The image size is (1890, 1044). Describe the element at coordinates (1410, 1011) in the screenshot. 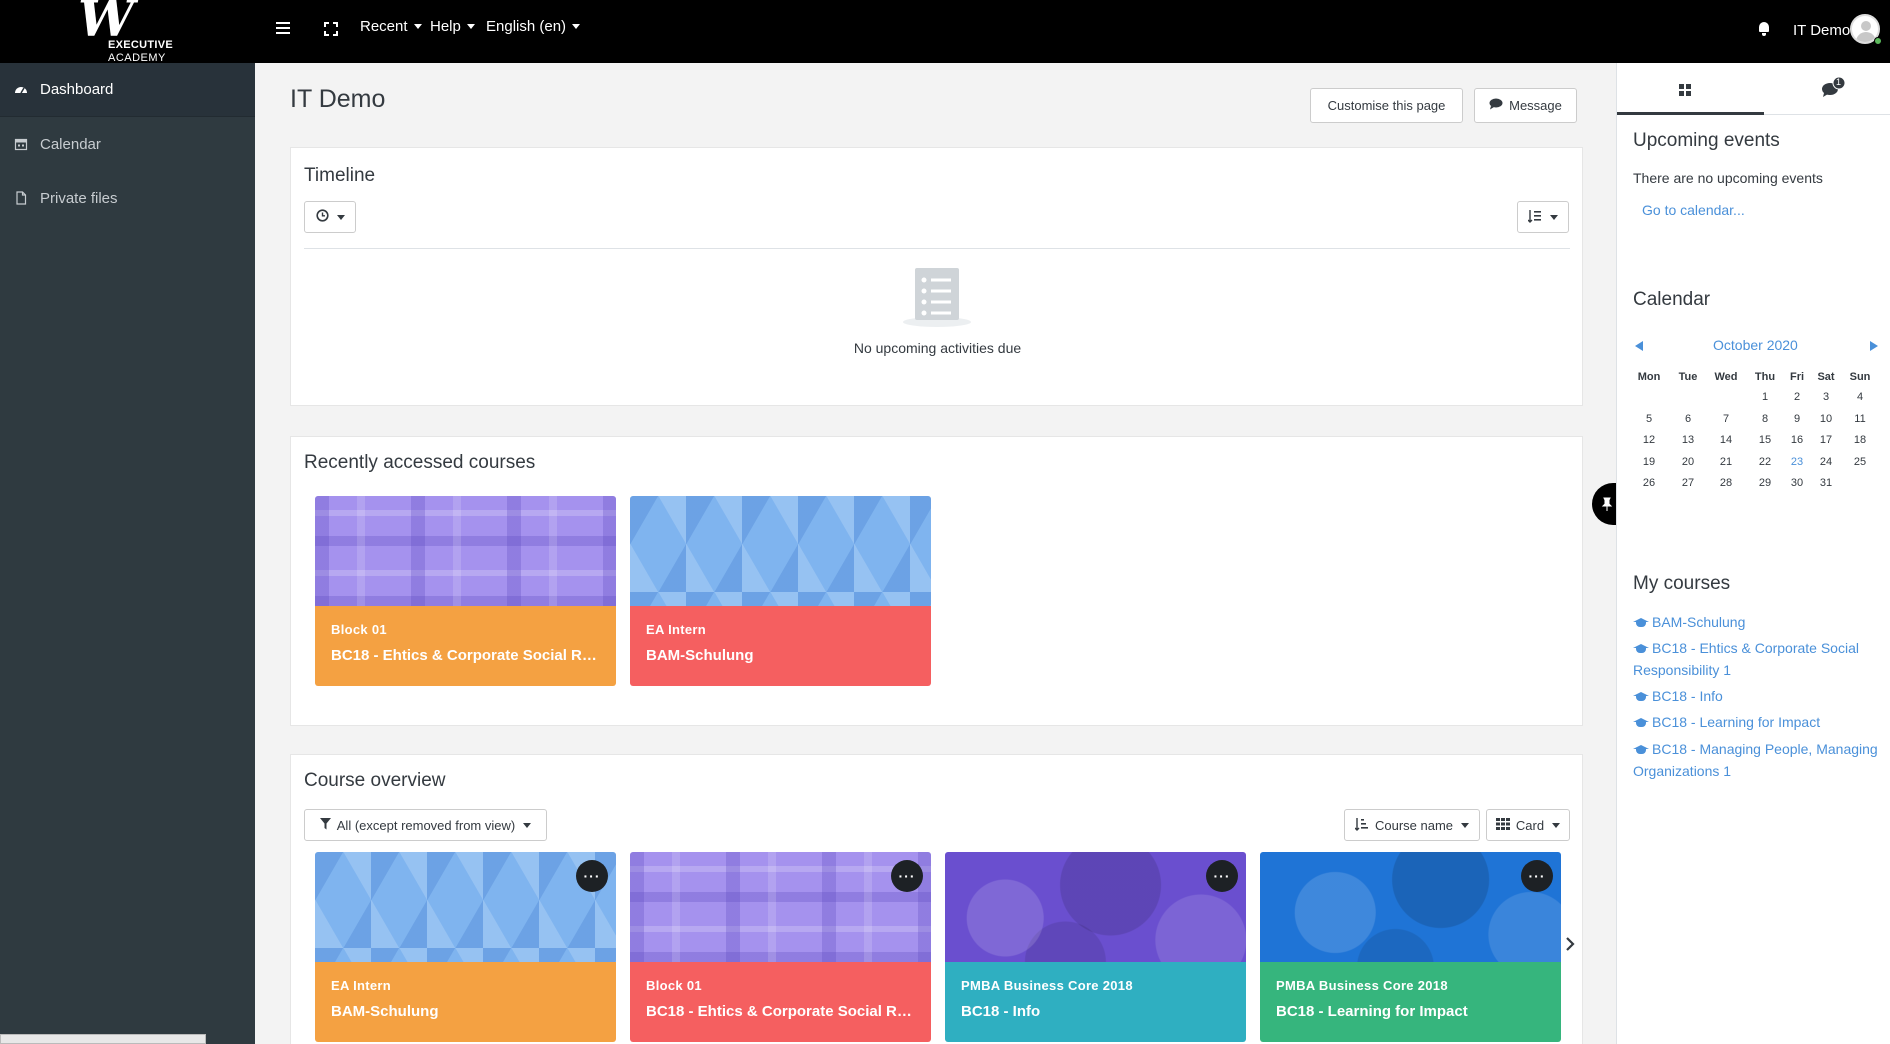

I see `course-name-link: BC18 - Learning for Impact` at that location.